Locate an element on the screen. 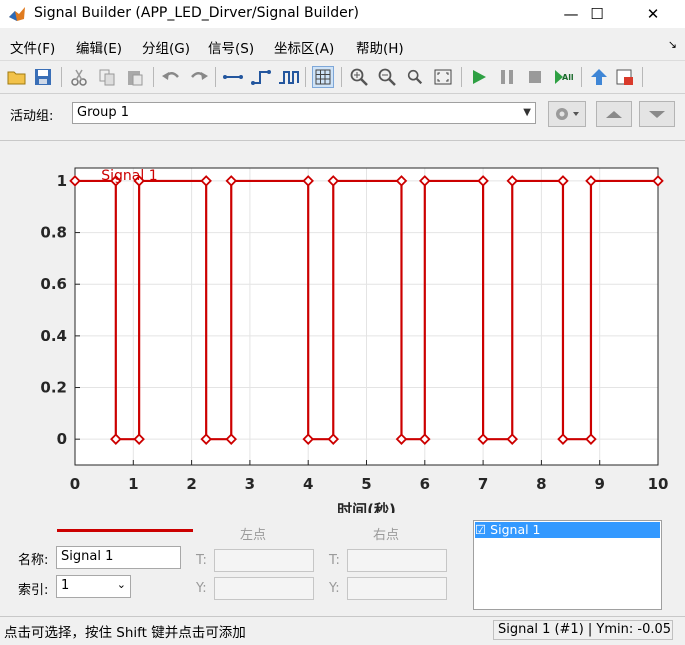 This screenshot has height=645, width=685. move-signal-down-button is located at coordinates (657, 114).